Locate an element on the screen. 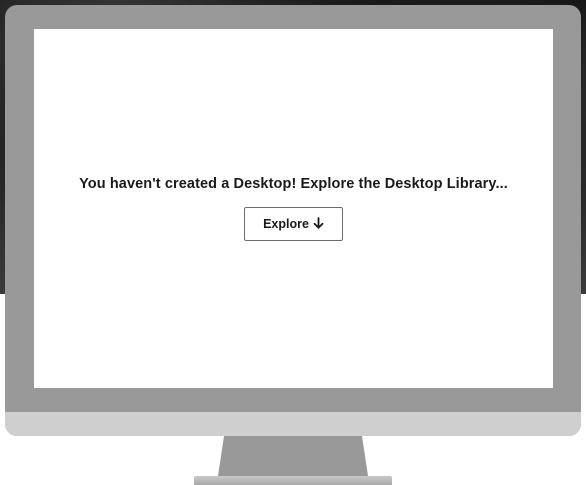 The width and height of the screenshot is (586, 485). explore-button: Explore is located at coordinates (293, 224).